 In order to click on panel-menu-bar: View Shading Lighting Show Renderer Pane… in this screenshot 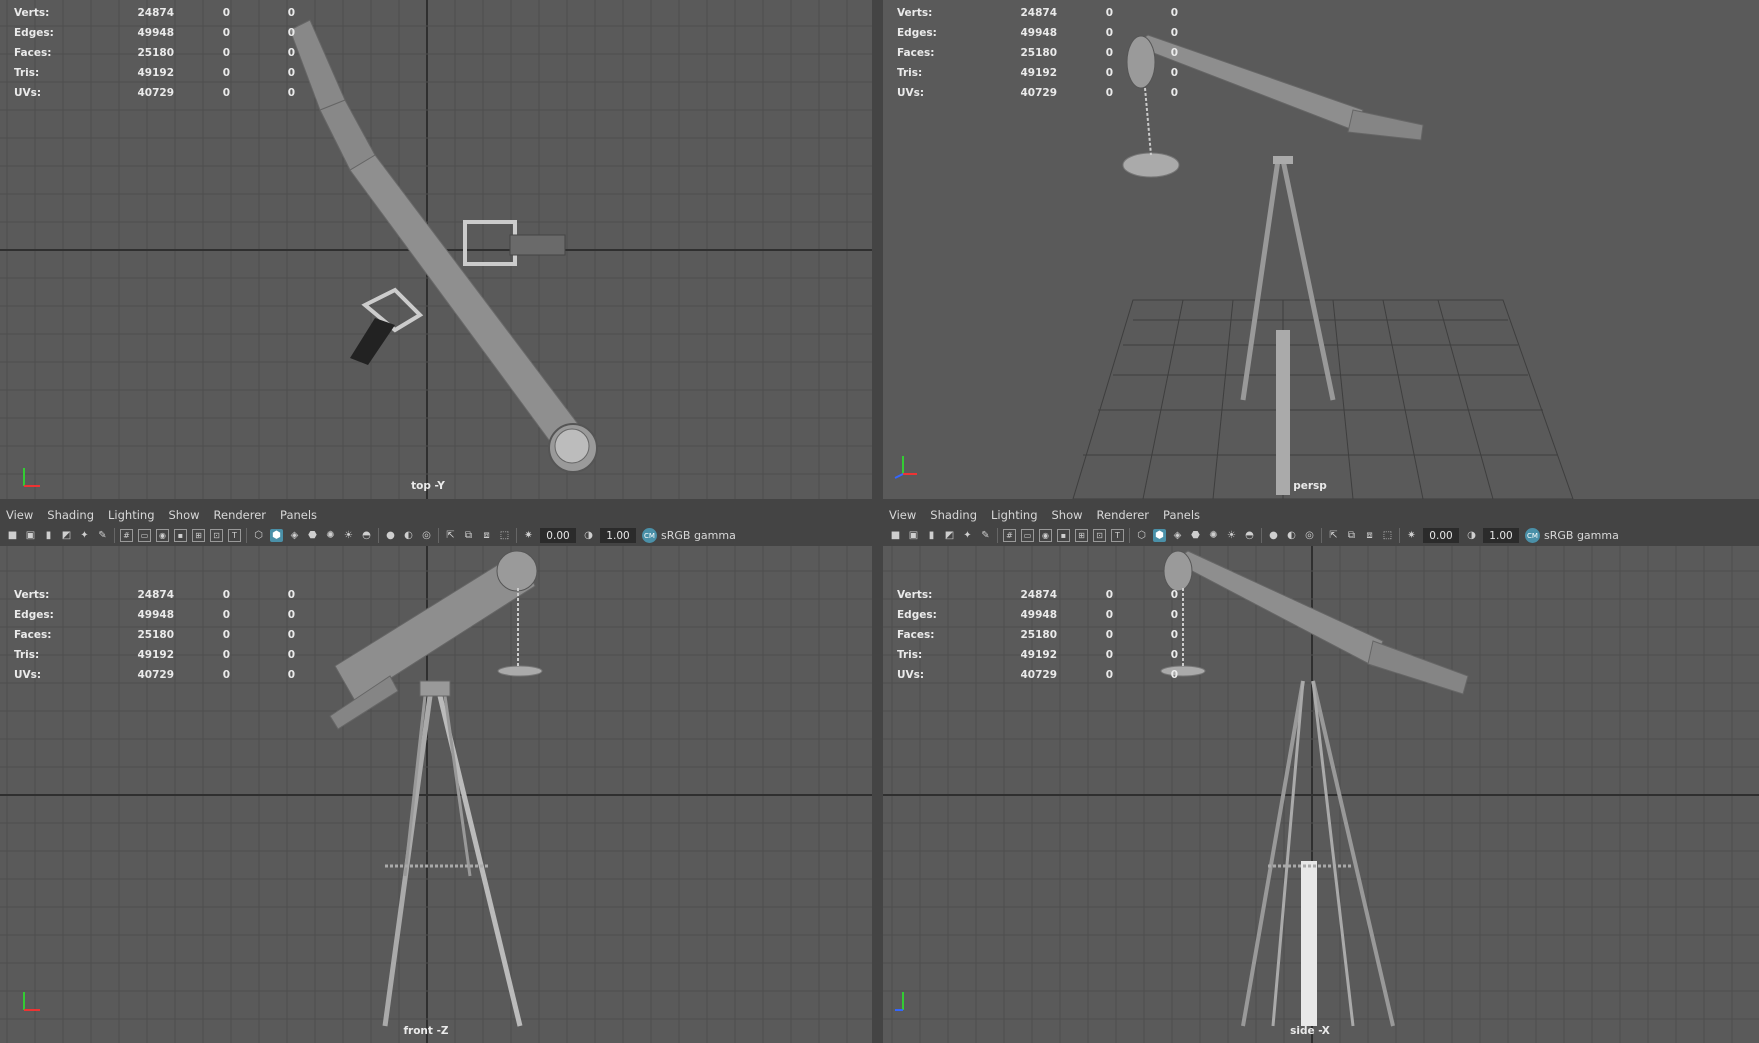, I will do `click(165, 515)`.